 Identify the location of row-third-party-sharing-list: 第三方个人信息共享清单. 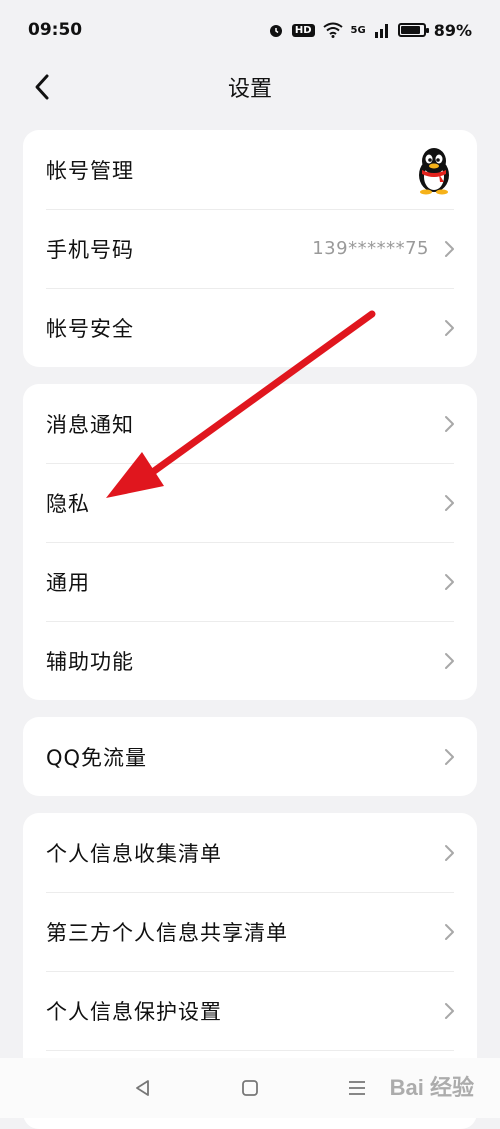
(250, 931).